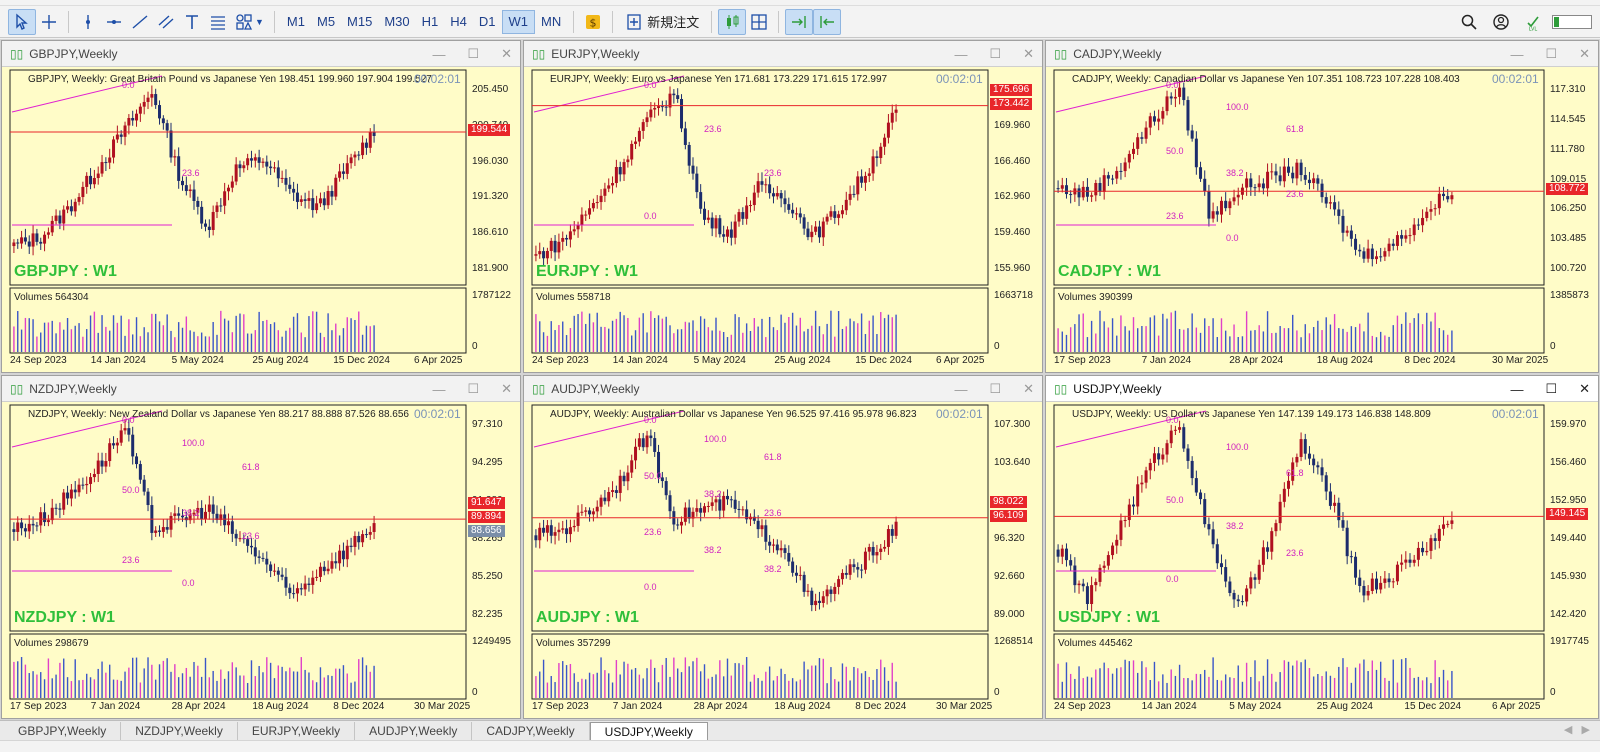  I want to click on timeframe-d1: D1, so click(487, 22).